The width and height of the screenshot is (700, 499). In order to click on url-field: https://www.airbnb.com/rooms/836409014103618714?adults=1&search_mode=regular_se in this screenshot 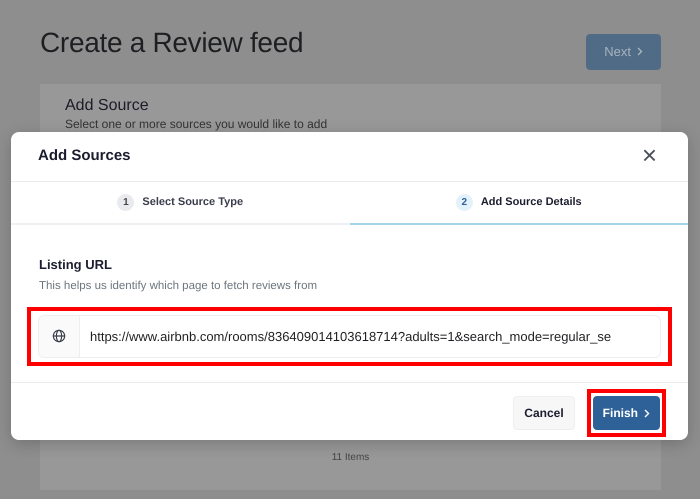, I will do `click(349, 336)`.